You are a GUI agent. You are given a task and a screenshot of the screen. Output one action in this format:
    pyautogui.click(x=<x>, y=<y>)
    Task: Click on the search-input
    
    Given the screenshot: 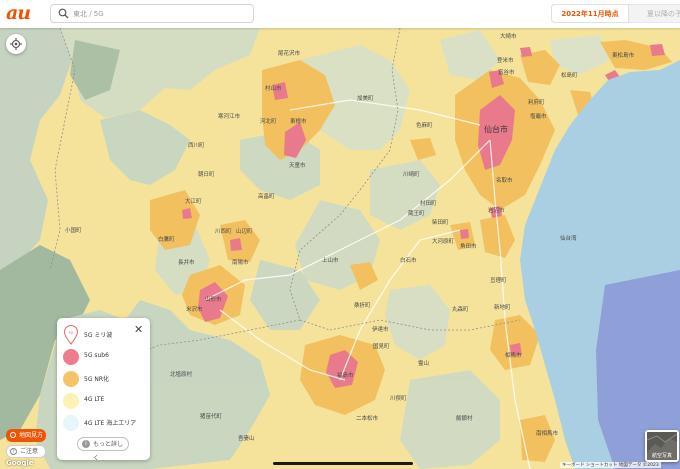 What is the action you would take?
    pyautogui.click(x=160, y=13)
    